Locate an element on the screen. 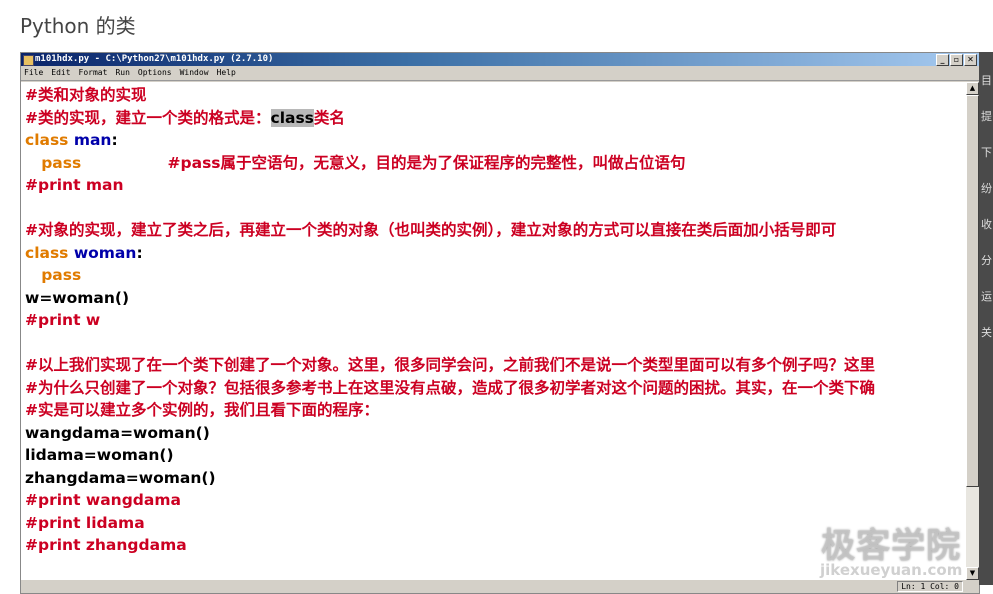 This screenshot has width=993, height=594. sidebar-item: 运 is located at coordinates (987, 296).